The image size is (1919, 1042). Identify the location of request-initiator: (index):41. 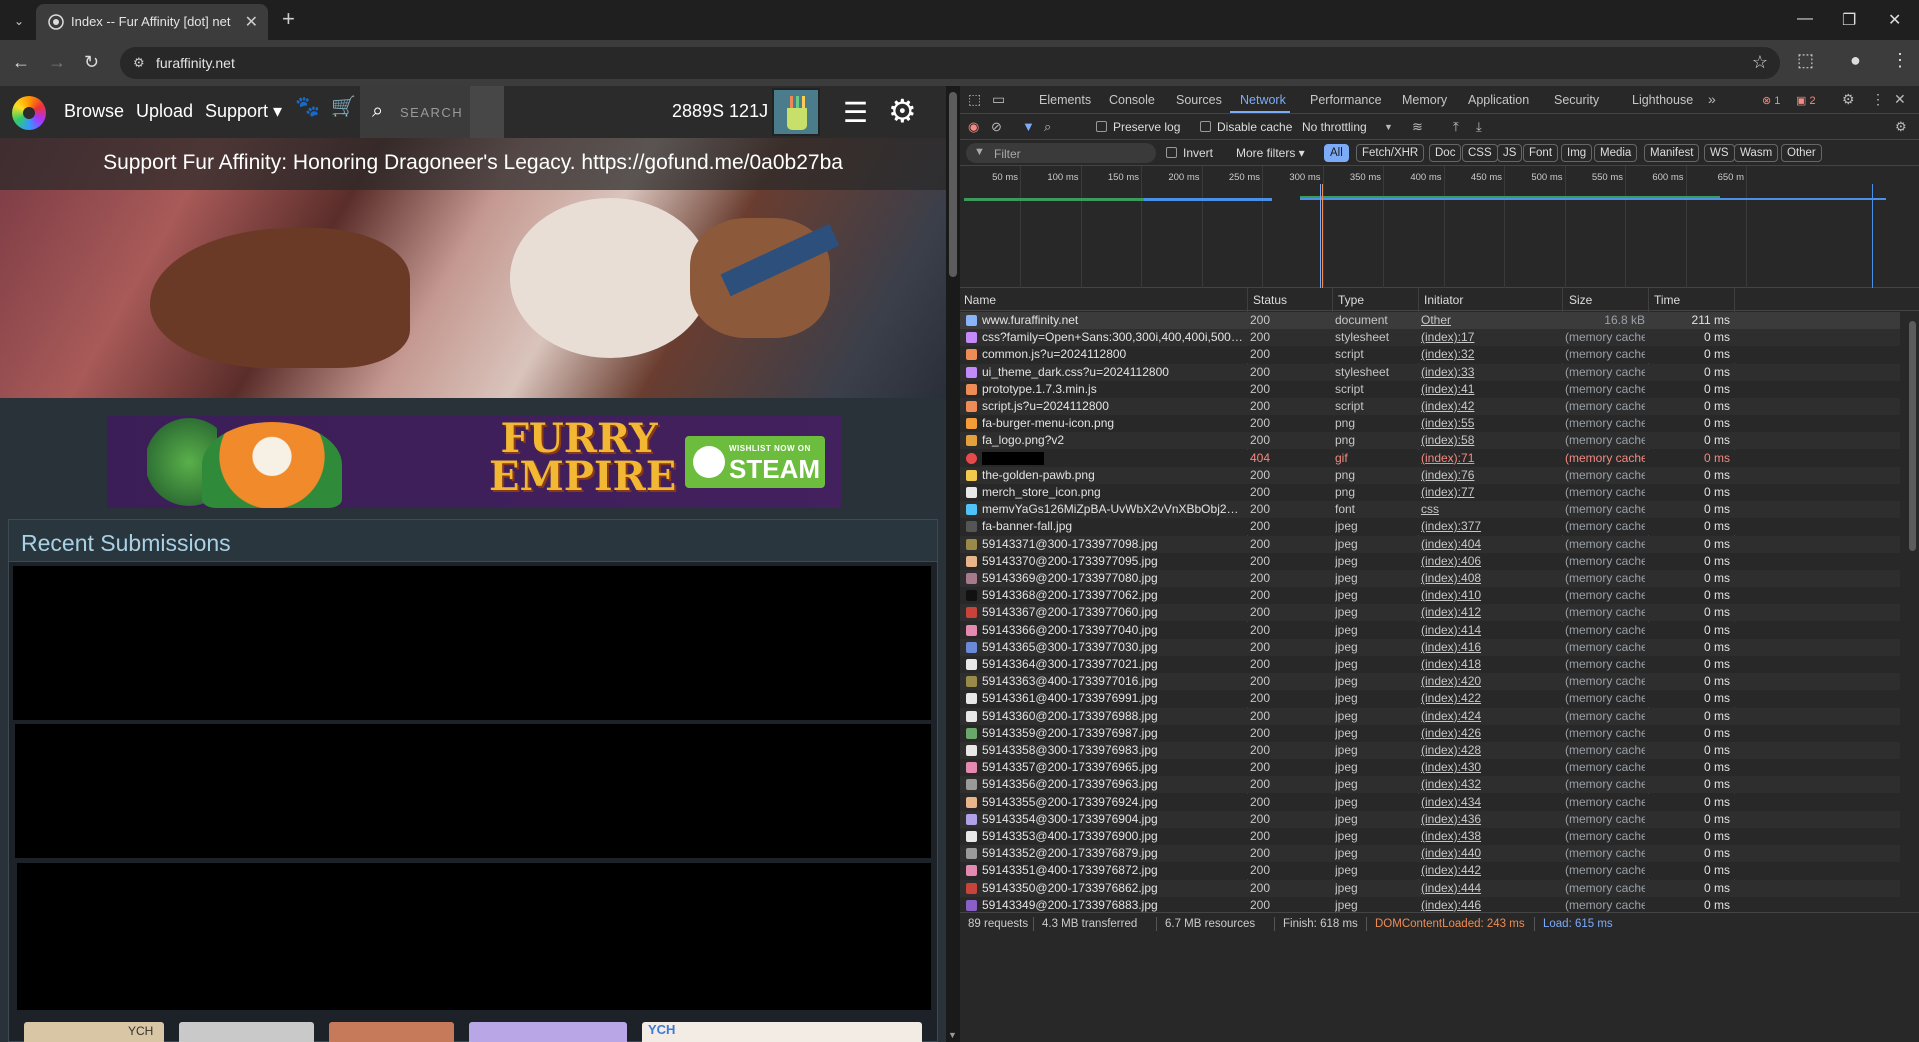
(1491, 389).